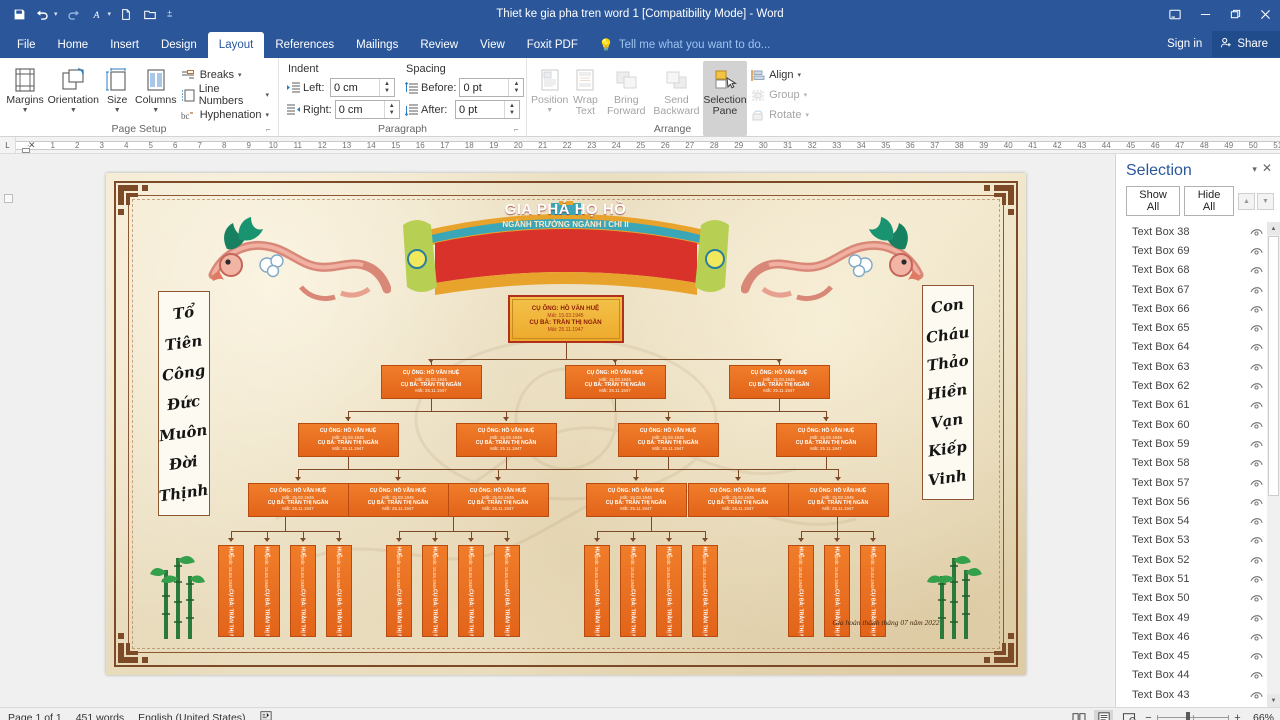 This screenshot has height=720, width=1280. I want to click on zoom-in-button: +, so click(1237, 716).